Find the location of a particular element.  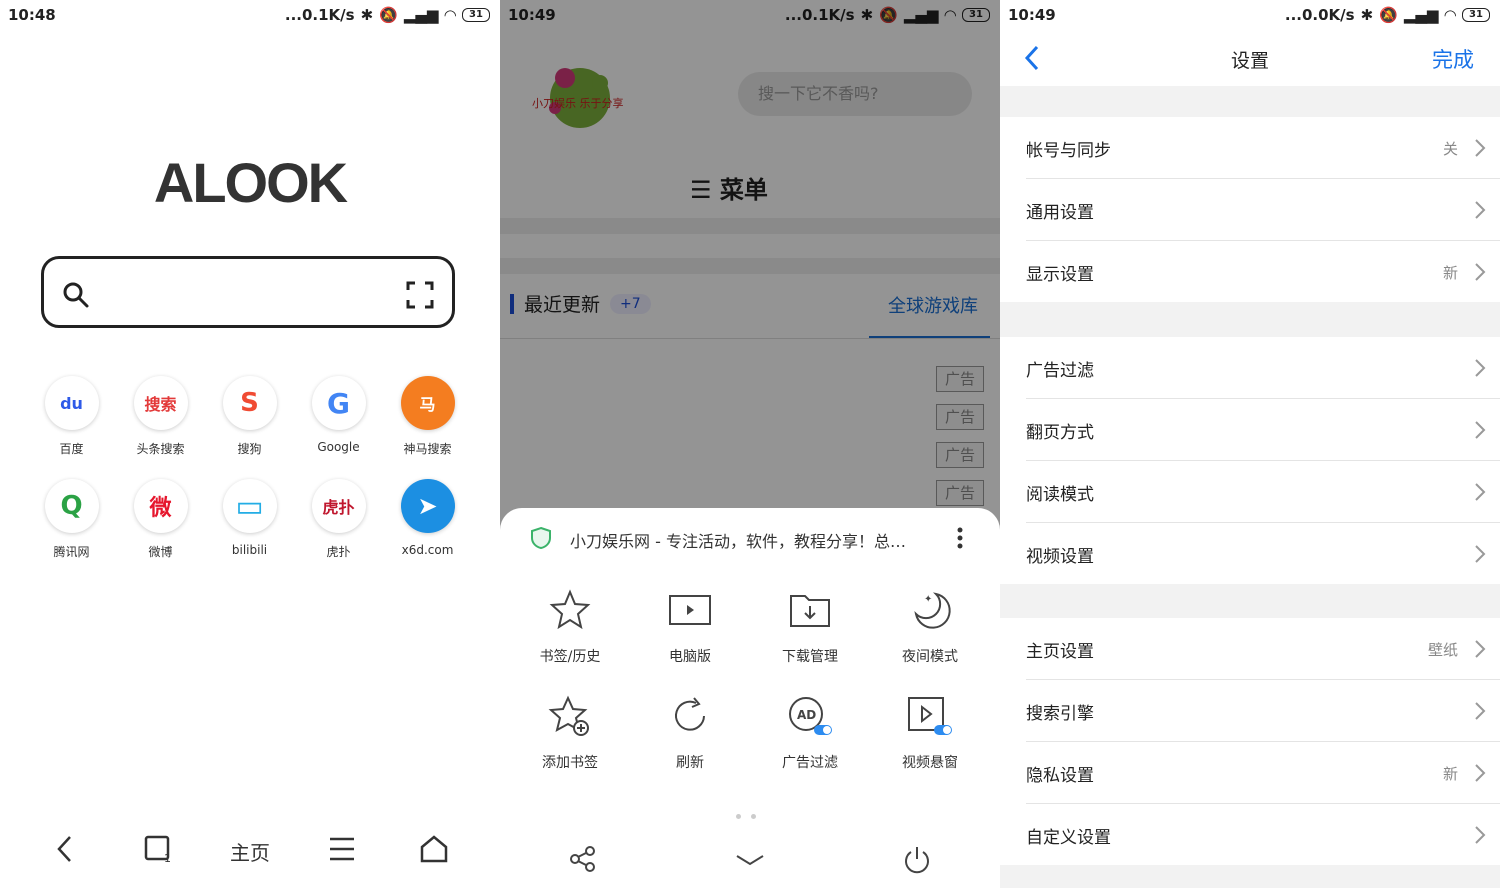

shortcut-sogou: S 搜狗 is located at coordinates (249, 416).